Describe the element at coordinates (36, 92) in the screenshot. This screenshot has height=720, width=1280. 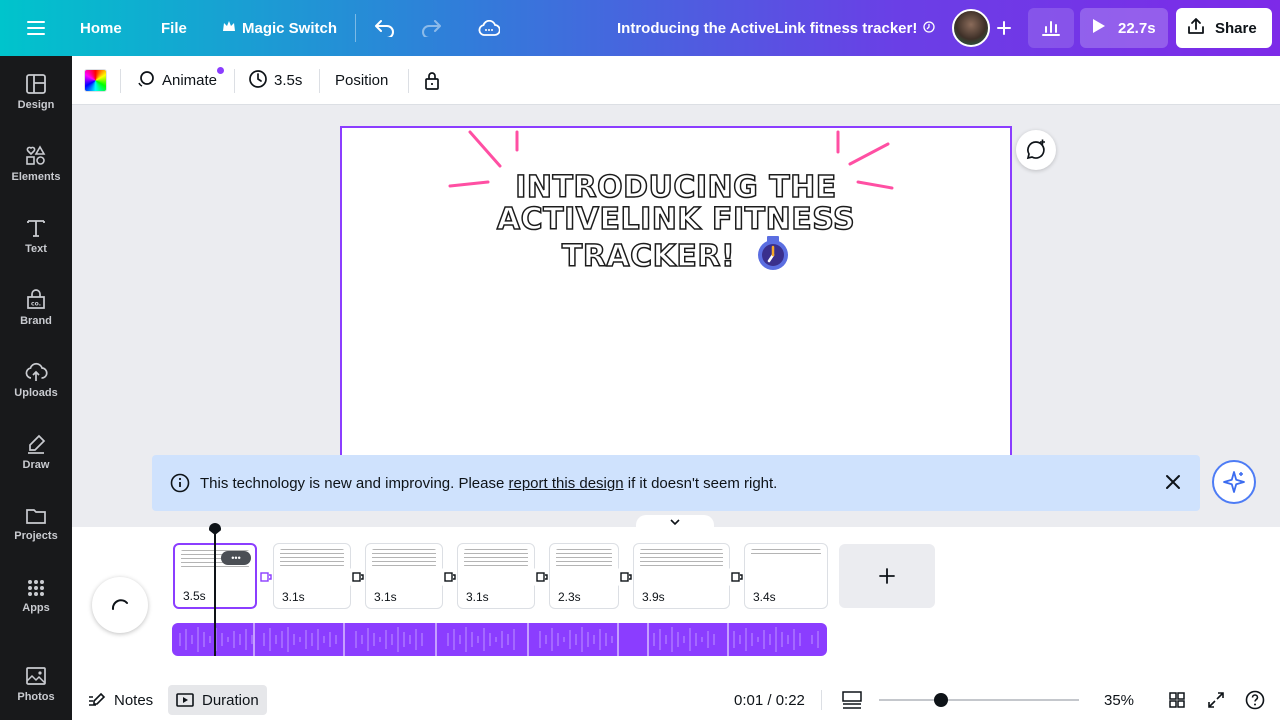
I see `sidebar-item-design: Design` at that location.